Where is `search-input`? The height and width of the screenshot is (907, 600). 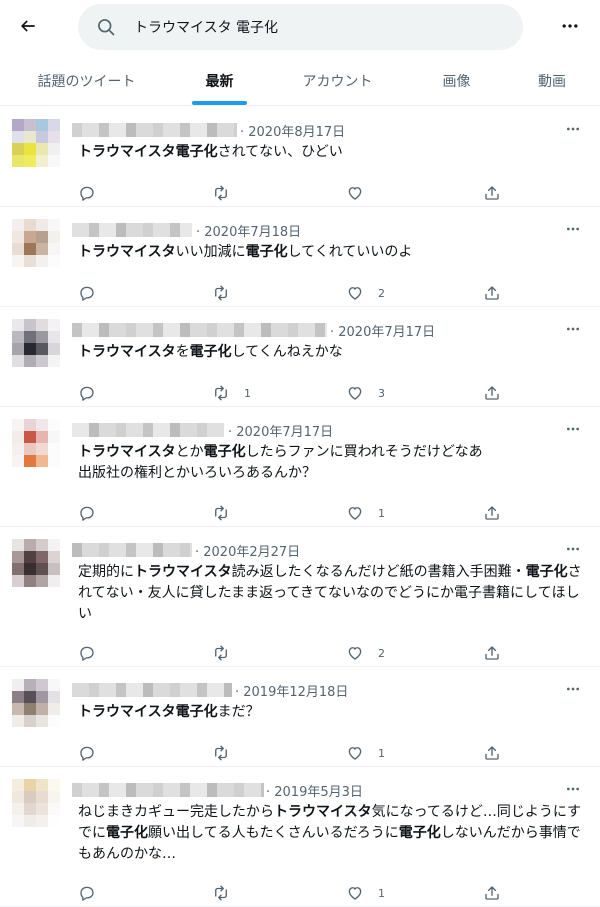
search-input is located at coordinates (319, 27).